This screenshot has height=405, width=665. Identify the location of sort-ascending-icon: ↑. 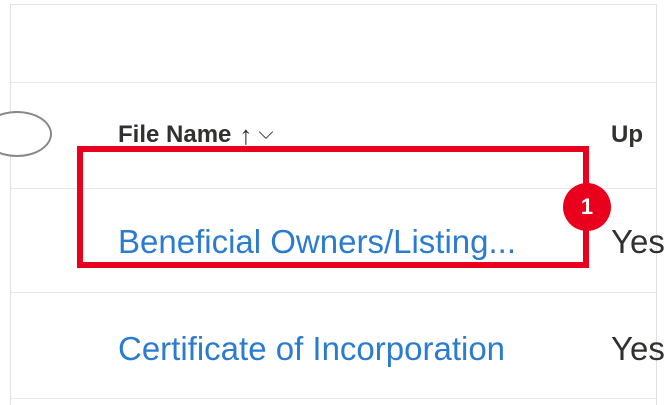
(246, 134).